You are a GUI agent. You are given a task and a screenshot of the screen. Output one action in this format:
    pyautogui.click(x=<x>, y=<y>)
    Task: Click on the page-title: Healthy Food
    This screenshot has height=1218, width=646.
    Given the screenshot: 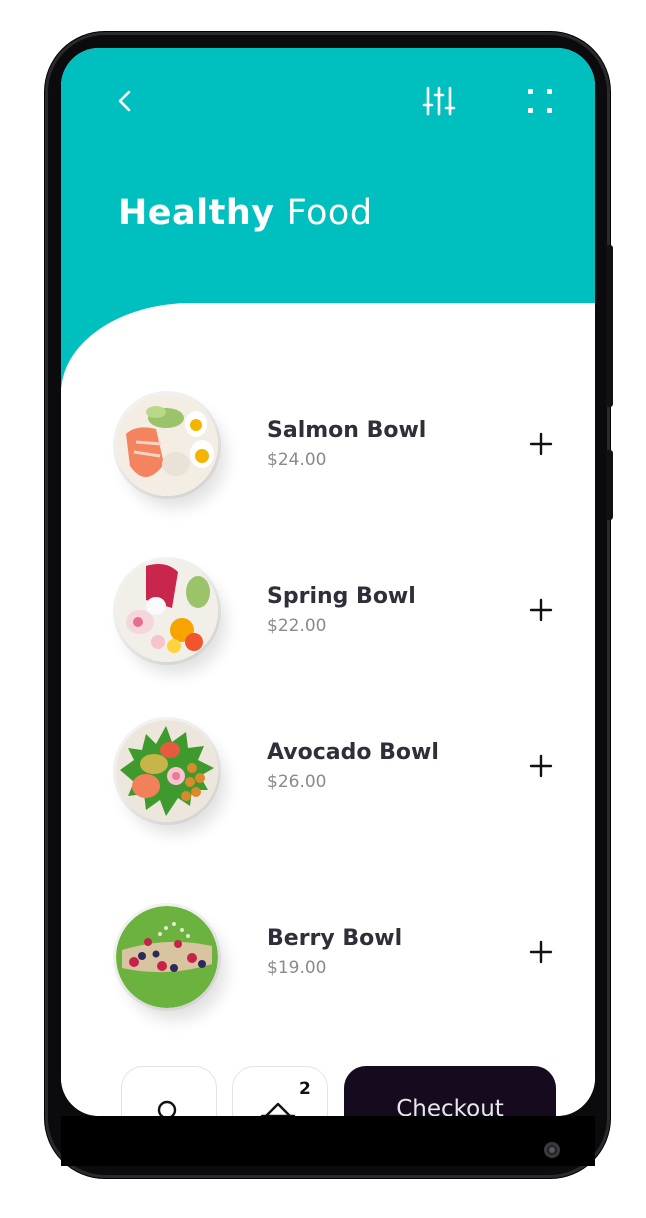 What is the action you would take?
    pyautogui.click(x=245, y=213)
    